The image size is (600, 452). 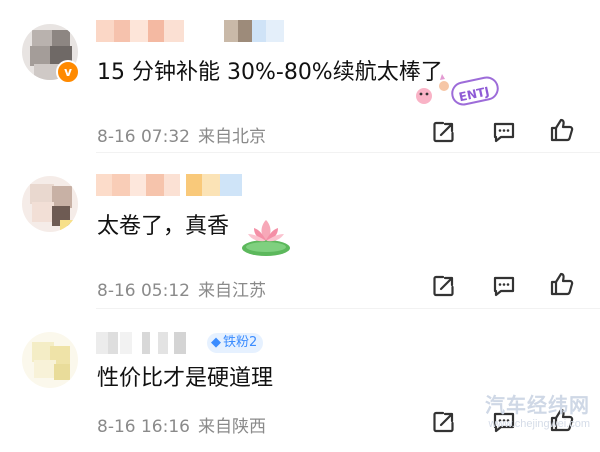 I want to click on watermark: 汽车经纬网 www.chejingwei.com, so click(x=537, y=409).